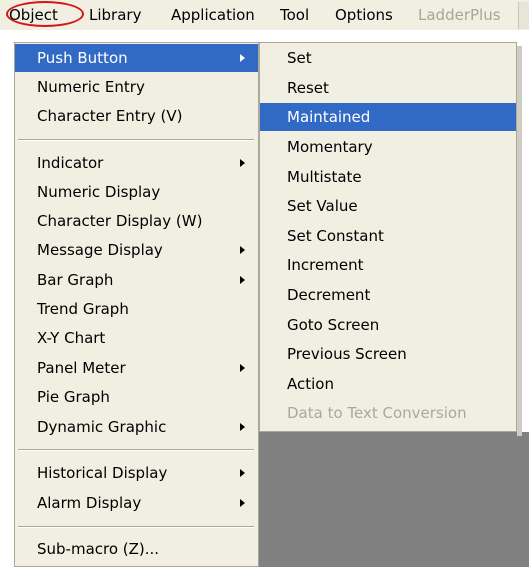 The width and height of the screenshot is (529, 567). I want to click on menu-application: Application, so click(213, 15).